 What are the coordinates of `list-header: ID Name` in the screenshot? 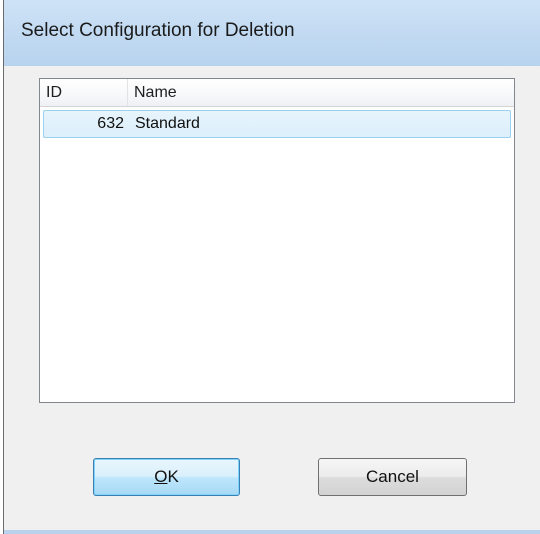 It's located at (277, 93).